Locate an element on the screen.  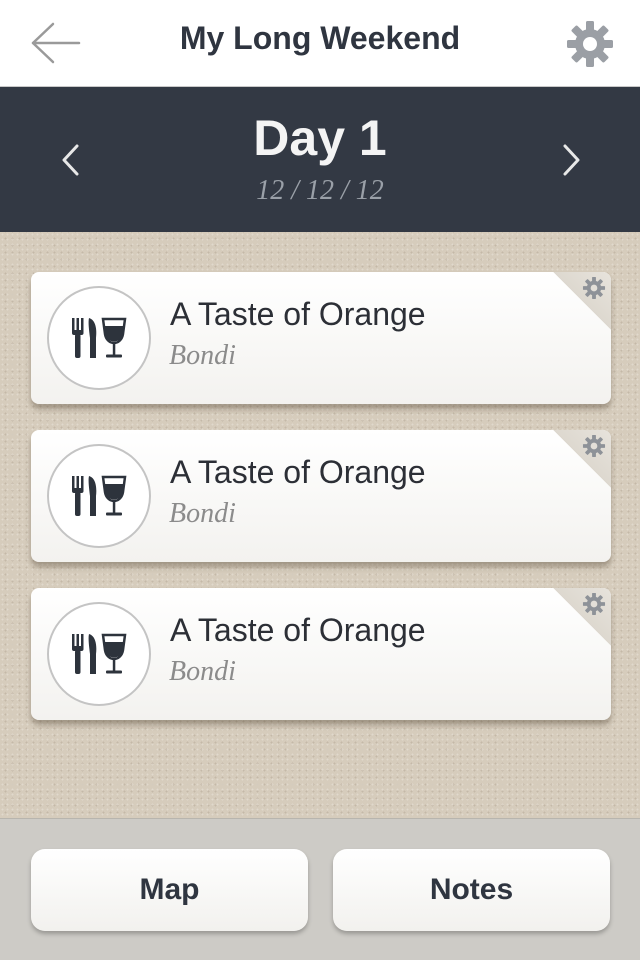
chevron-left-icon is located at coordinates (70, 160).